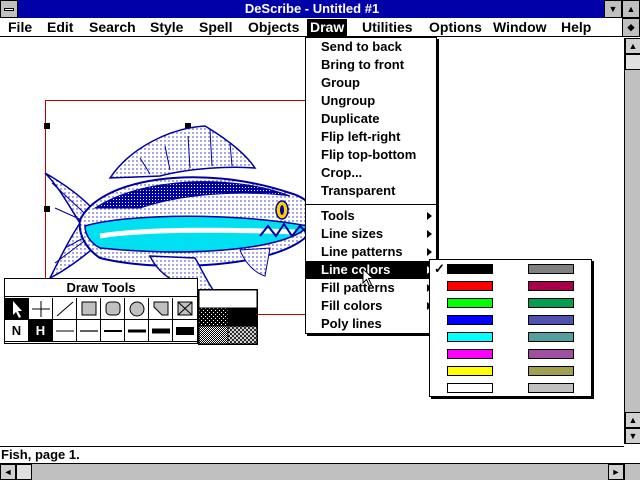  I want to click on menuitem-send-to-back: Send to back, so click(371, 47).